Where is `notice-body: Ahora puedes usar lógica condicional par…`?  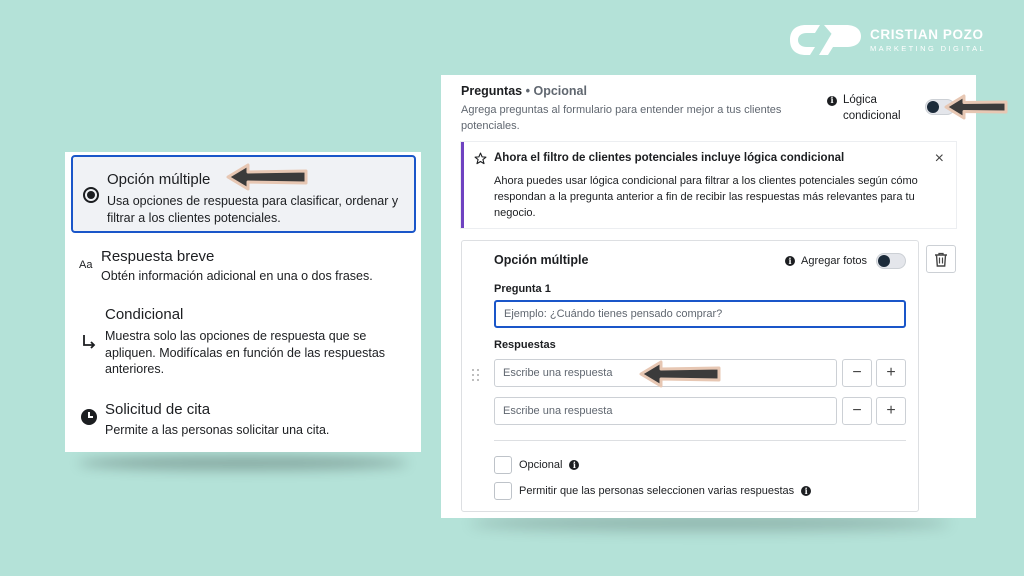 notice-body: Ahora puedes usar lógica condicional par… is located at coordinates (706, 197).